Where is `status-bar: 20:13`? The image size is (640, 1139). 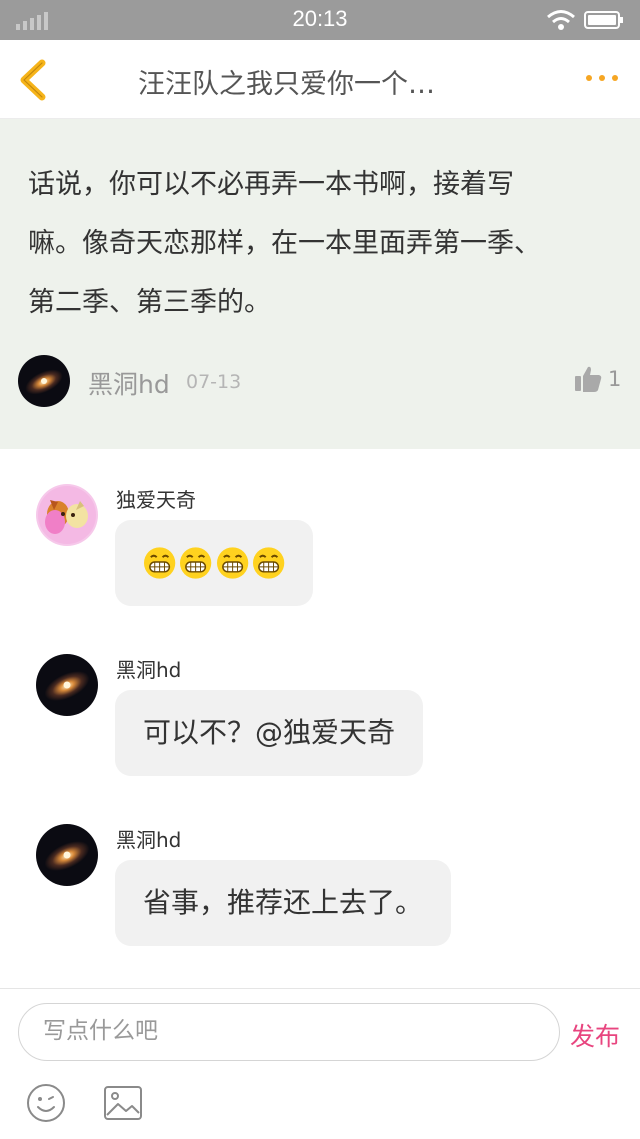 status-bar: 20:13 is located at coordinates (320, 20).